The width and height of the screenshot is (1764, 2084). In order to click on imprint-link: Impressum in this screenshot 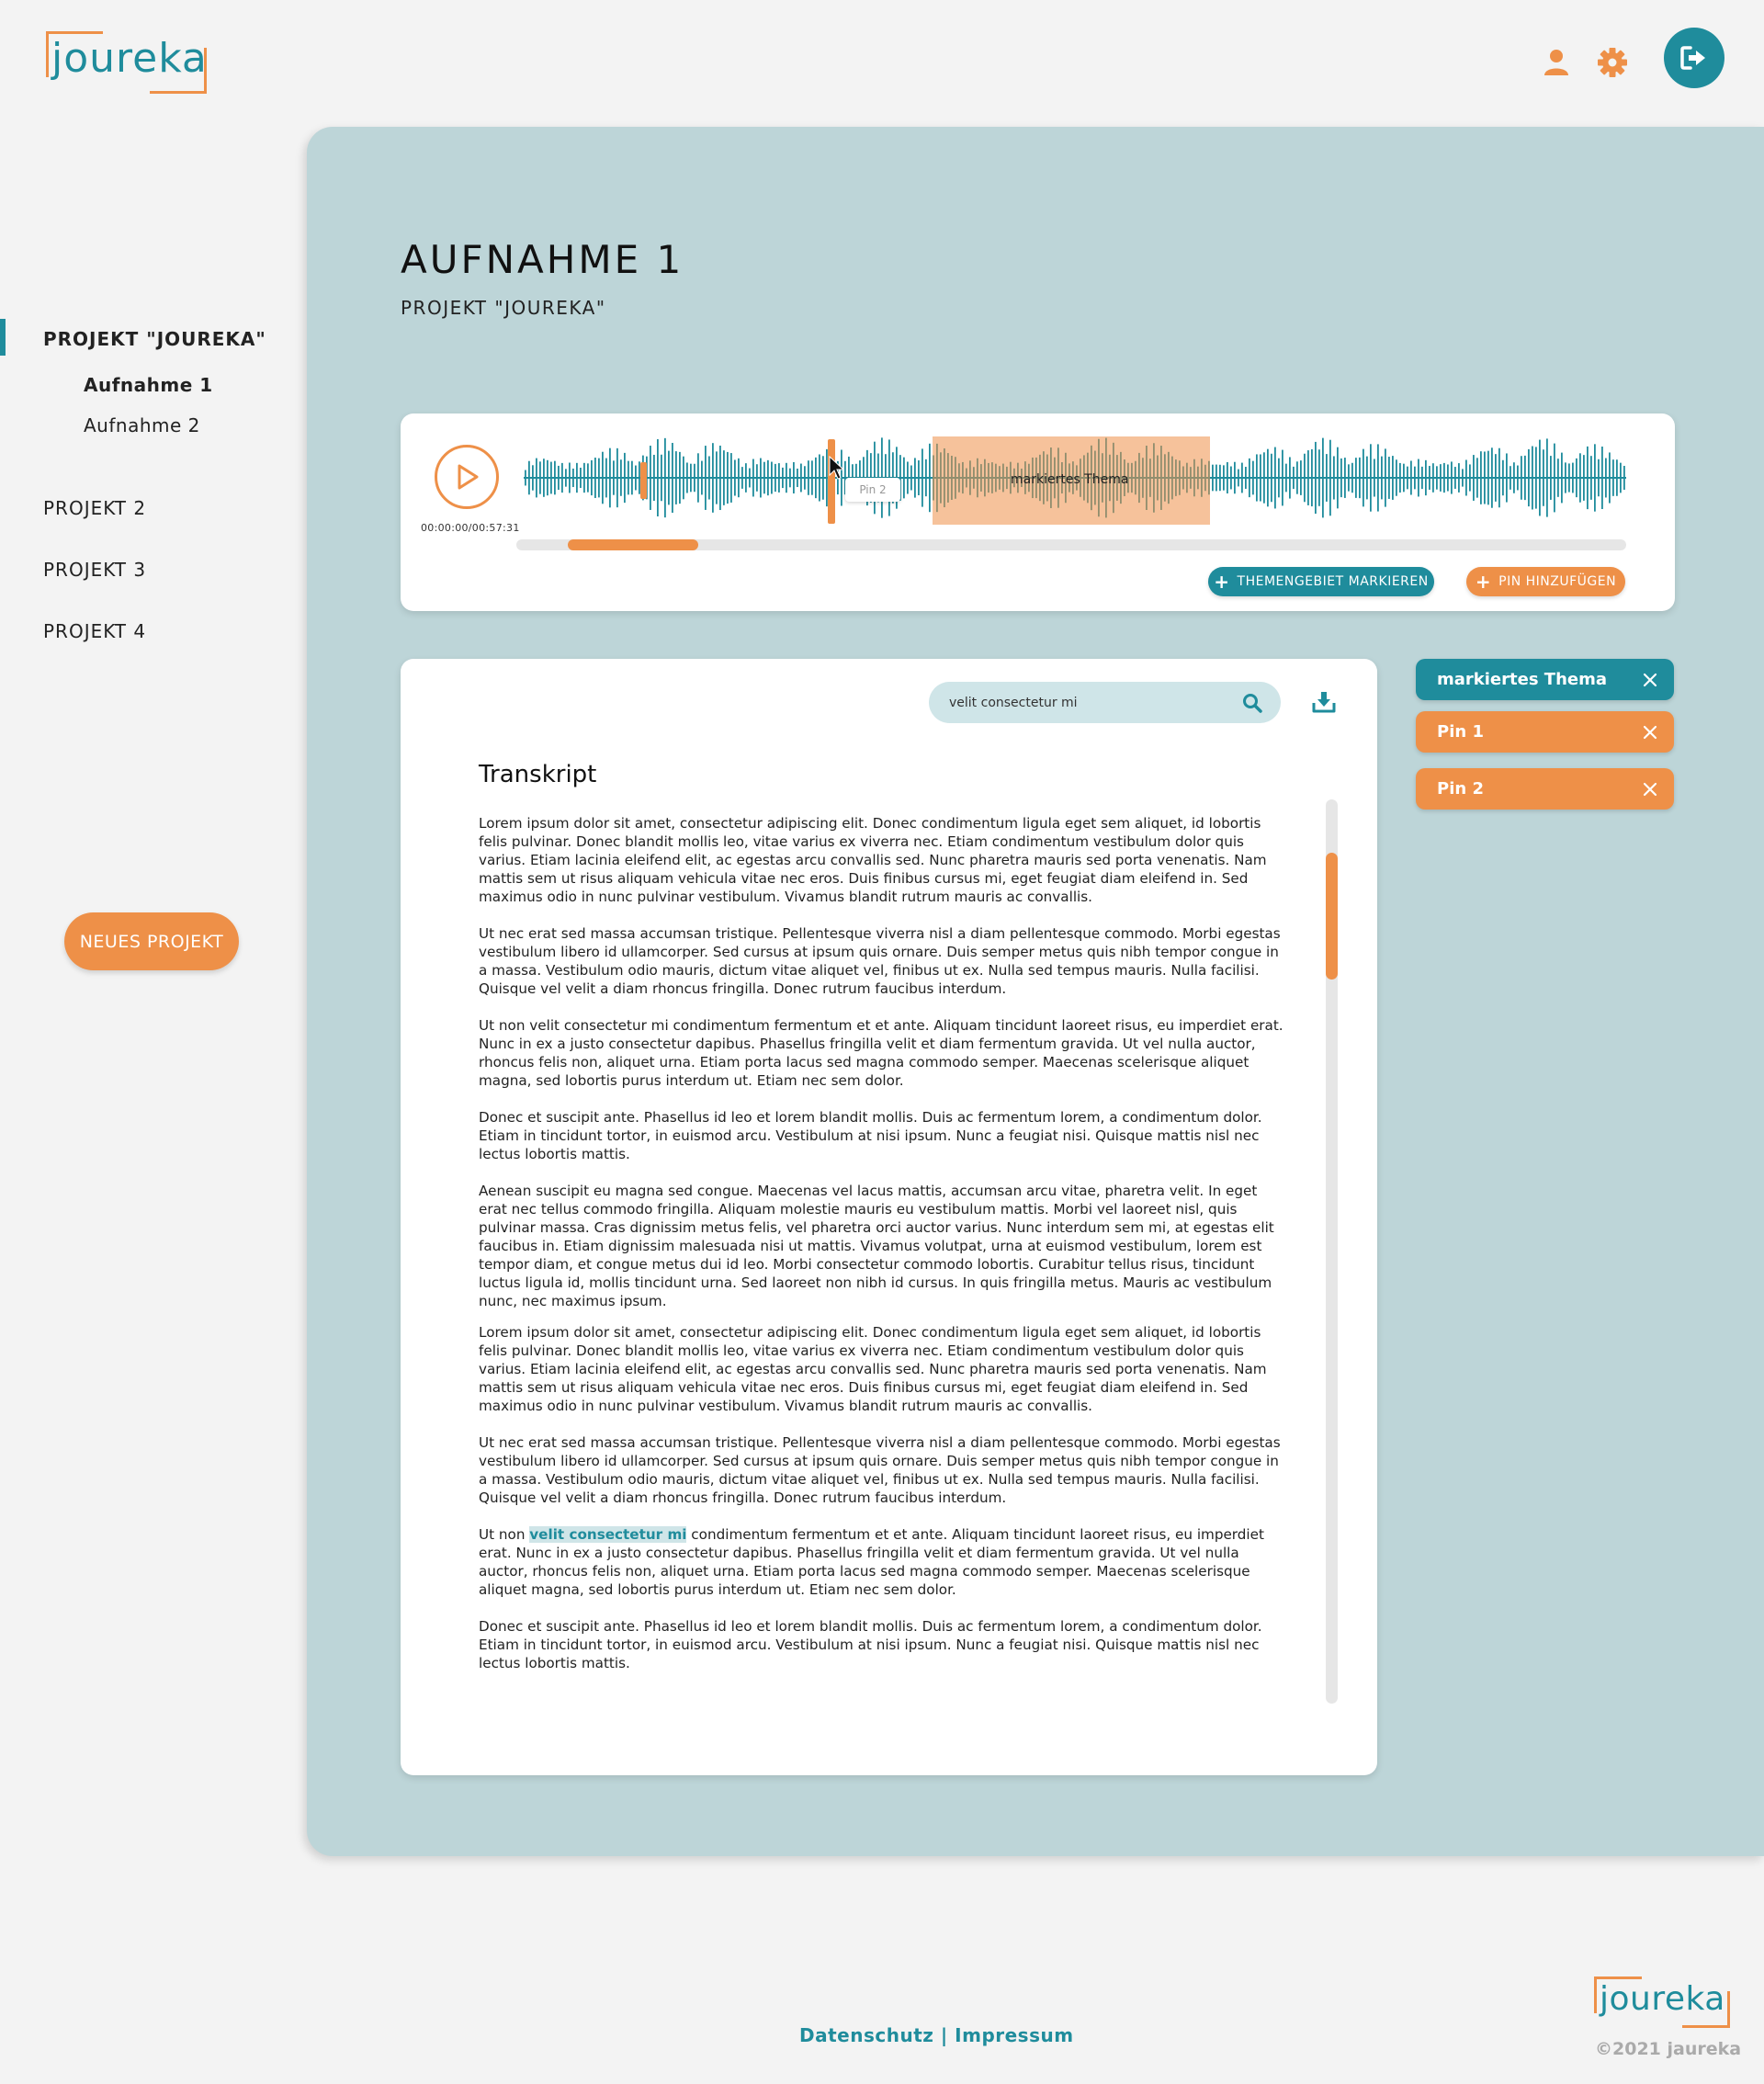, I will do `click(1014, 2035)`.